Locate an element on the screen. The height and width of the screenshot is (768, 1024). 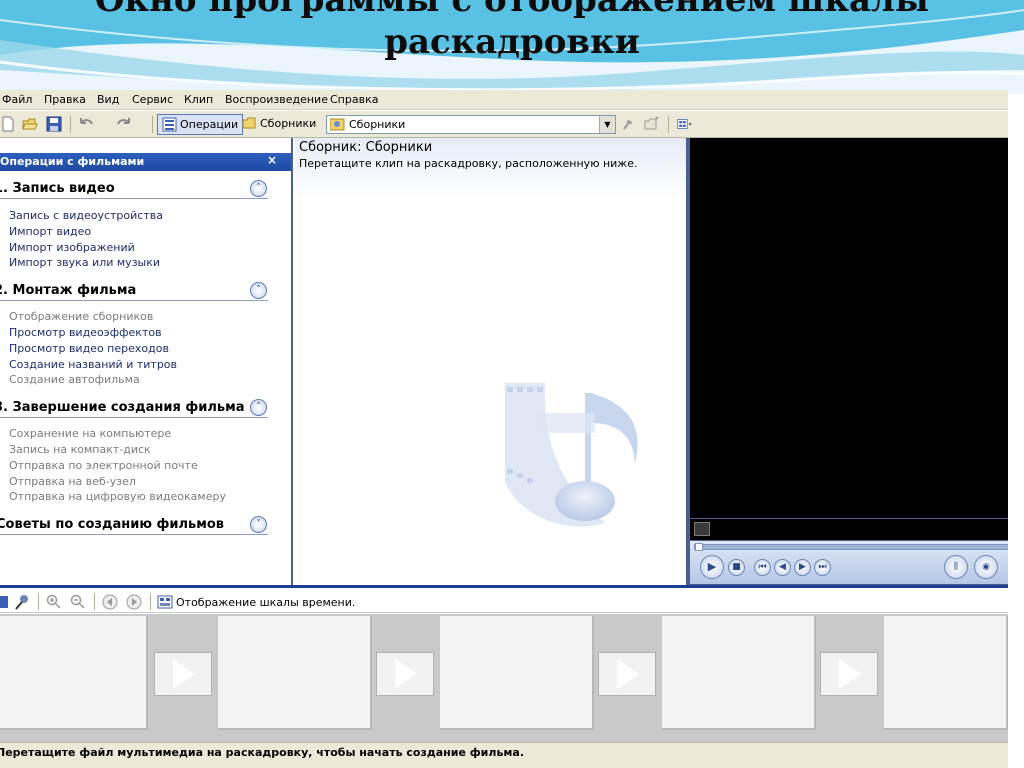
expand-icon: ˅ is located at coordinates (258, 524).